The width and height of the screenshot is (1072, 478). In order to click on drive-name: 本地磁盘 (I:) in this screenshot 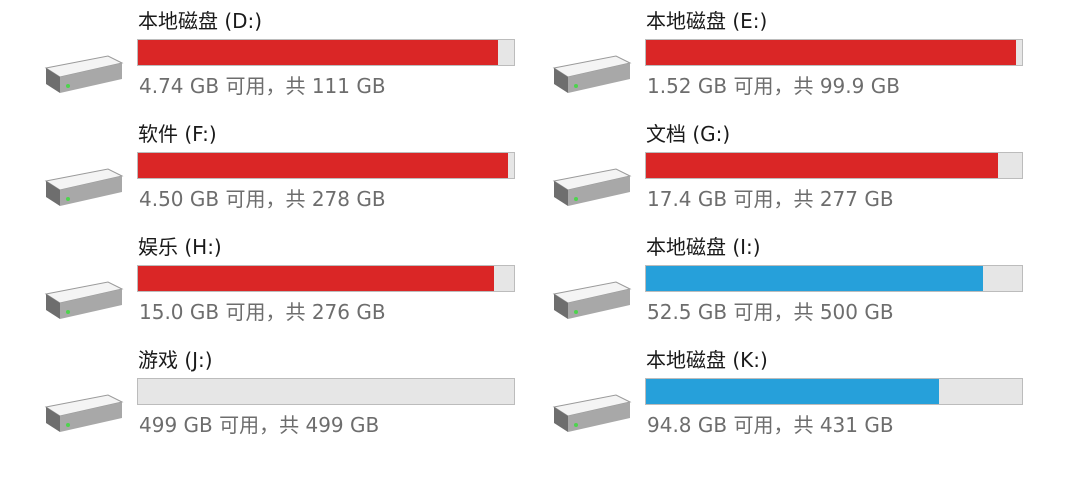, I will do `click(703, 247)`.